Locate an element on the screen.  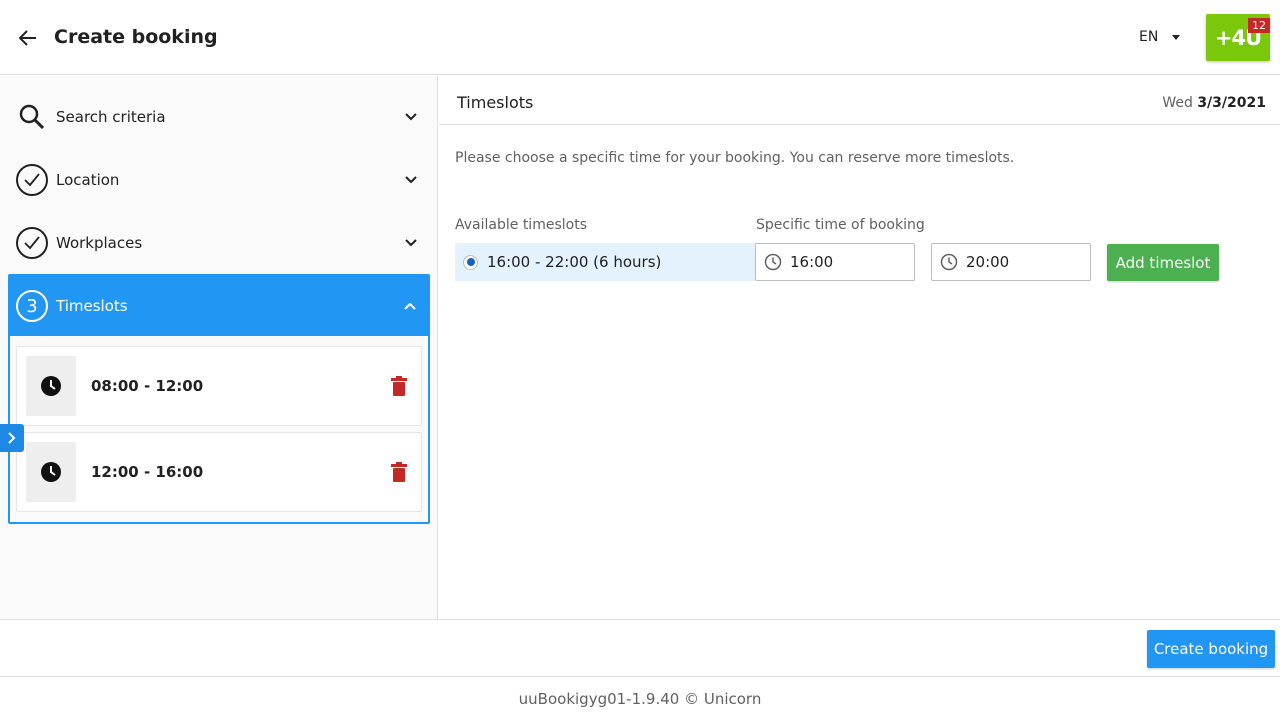
radio-selected-dot is located at coordinates (470, 262).